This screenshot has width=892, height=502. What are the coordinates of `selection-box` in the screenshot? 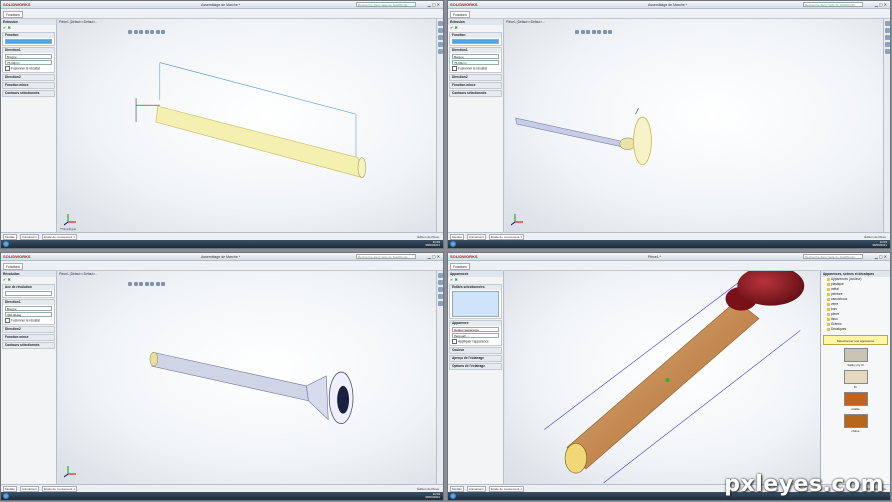 It's located at (28, 41).